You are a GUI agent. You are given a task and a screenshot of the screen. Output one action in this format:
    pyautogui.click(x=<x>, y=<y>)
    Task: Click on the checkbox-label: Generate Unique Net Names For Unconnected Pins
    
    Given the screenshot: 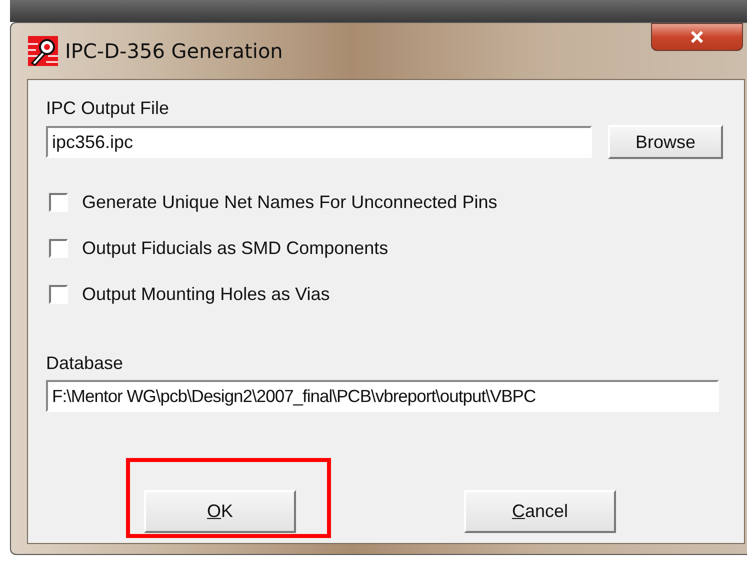 What is the action you would take?
    pyautogui.click(x=290, y=202)
    